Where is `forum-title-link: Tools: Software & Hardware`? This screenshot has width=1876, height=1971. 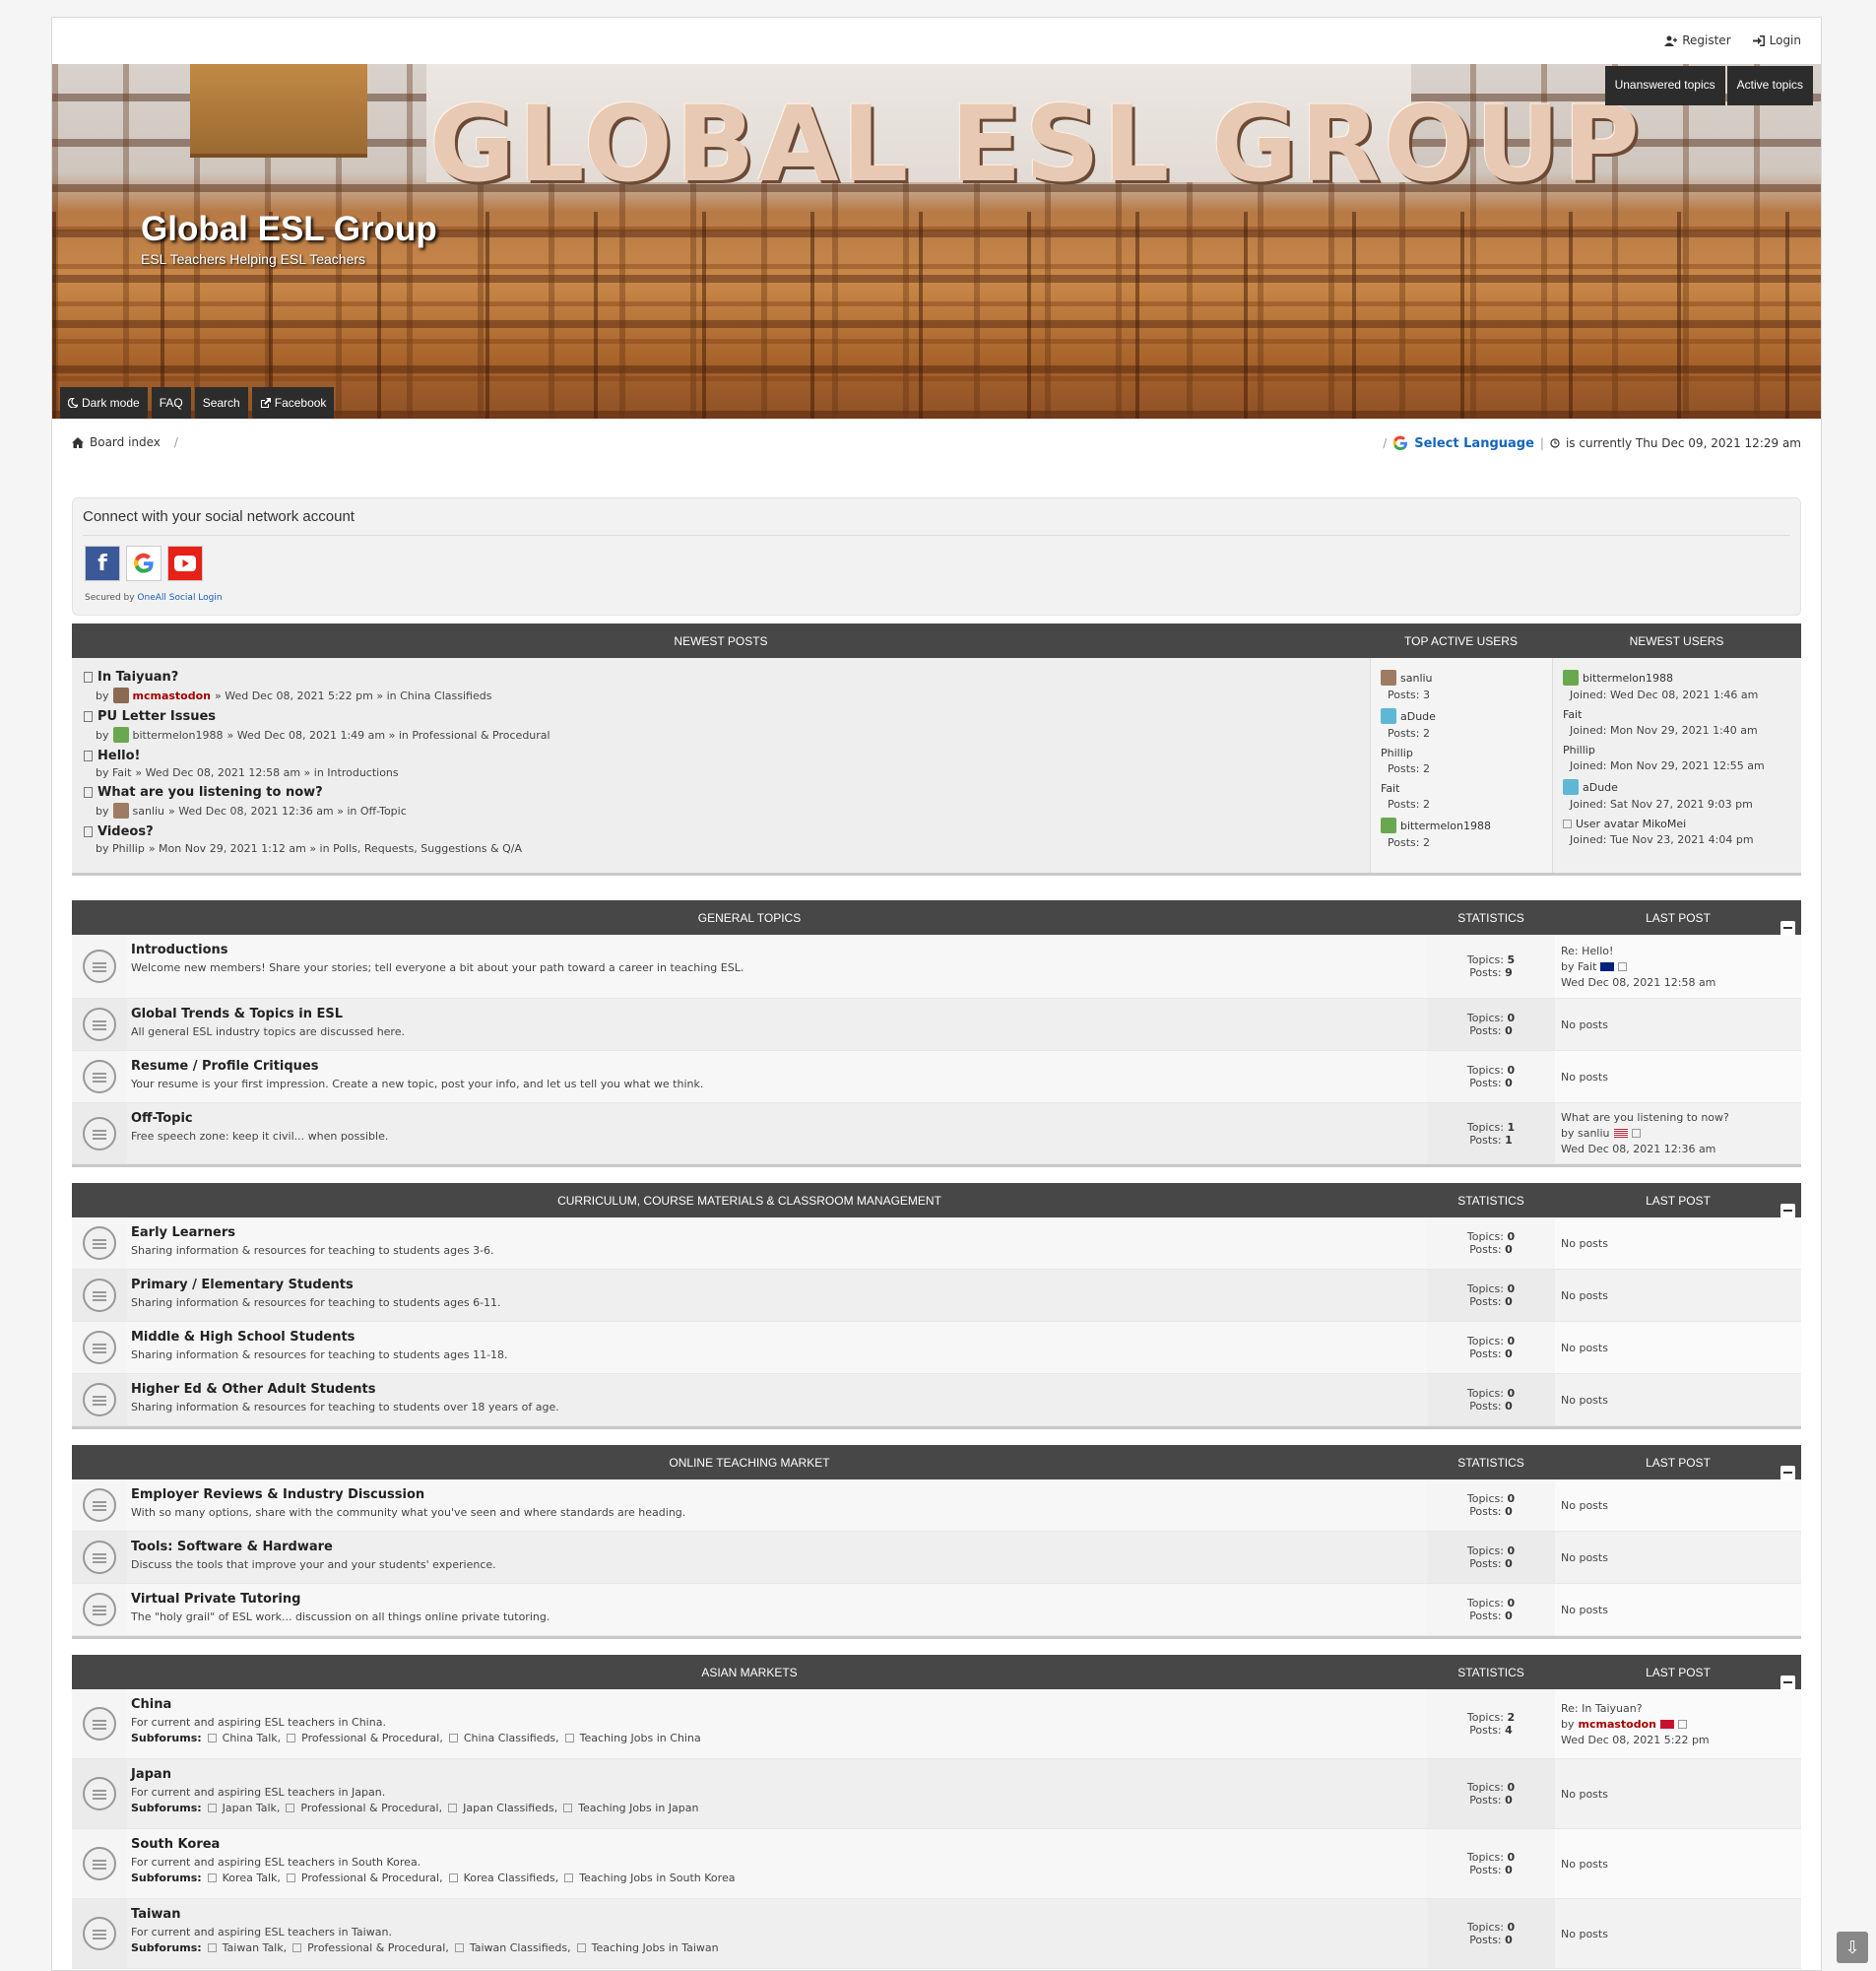
forum-title-link: Tools: Software & Hardware is located at coordinates (777, 1547).